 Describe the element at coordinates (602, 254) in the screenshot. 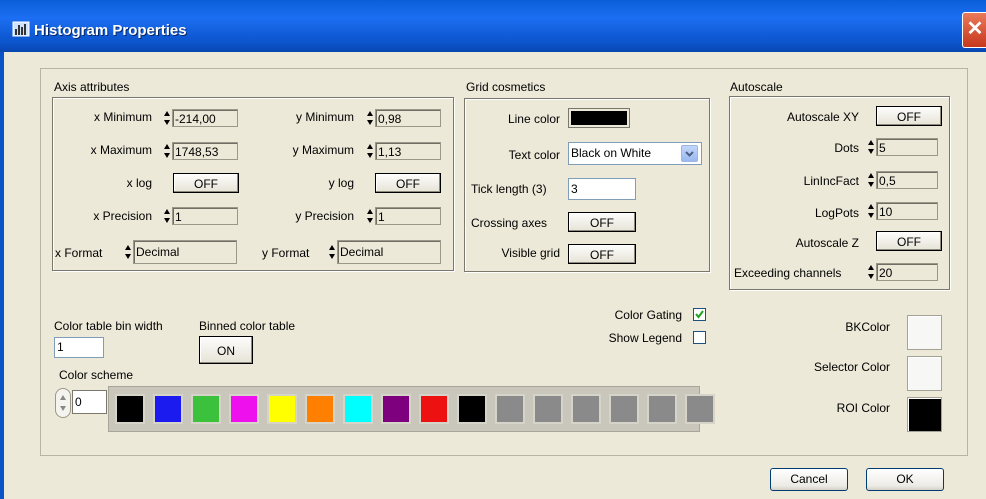

I see `visible-grid-toggle: OFF` at that location.